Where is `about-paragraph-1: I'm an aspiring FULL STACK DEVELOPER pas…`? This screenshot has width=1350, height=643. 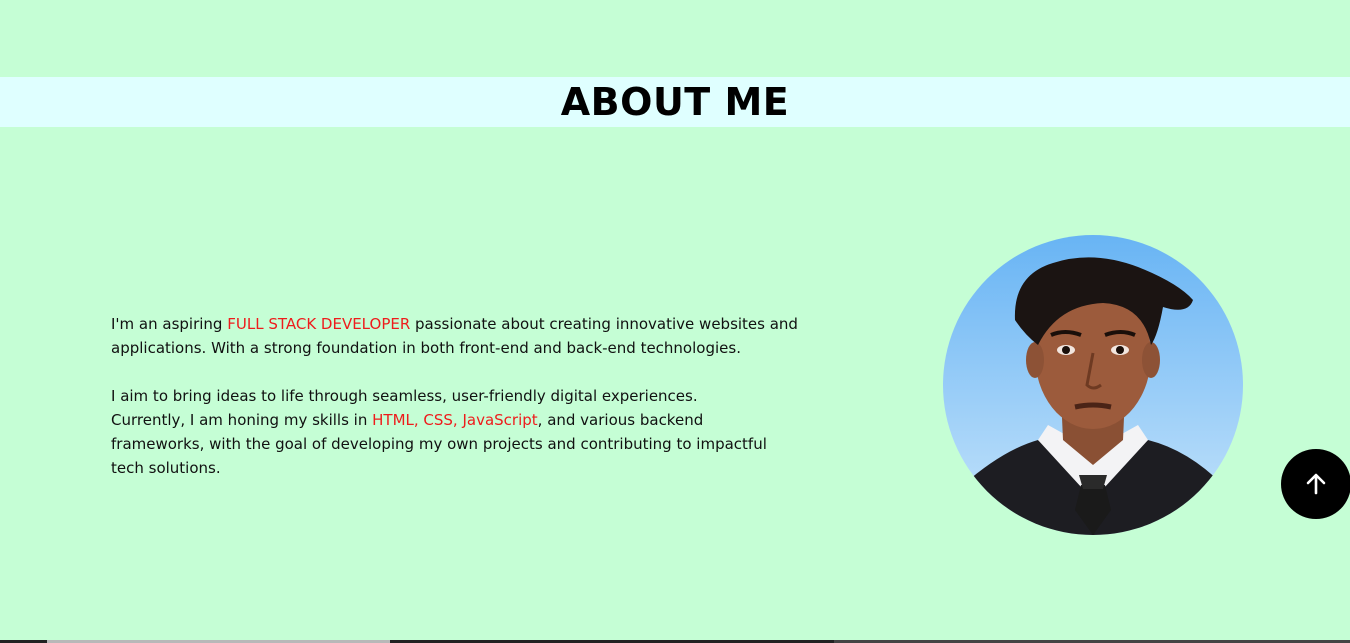
about-paragraph-1: I'm an aspiring FULL STACK DEVELOPER pas… is located at coordinates (456, 336).